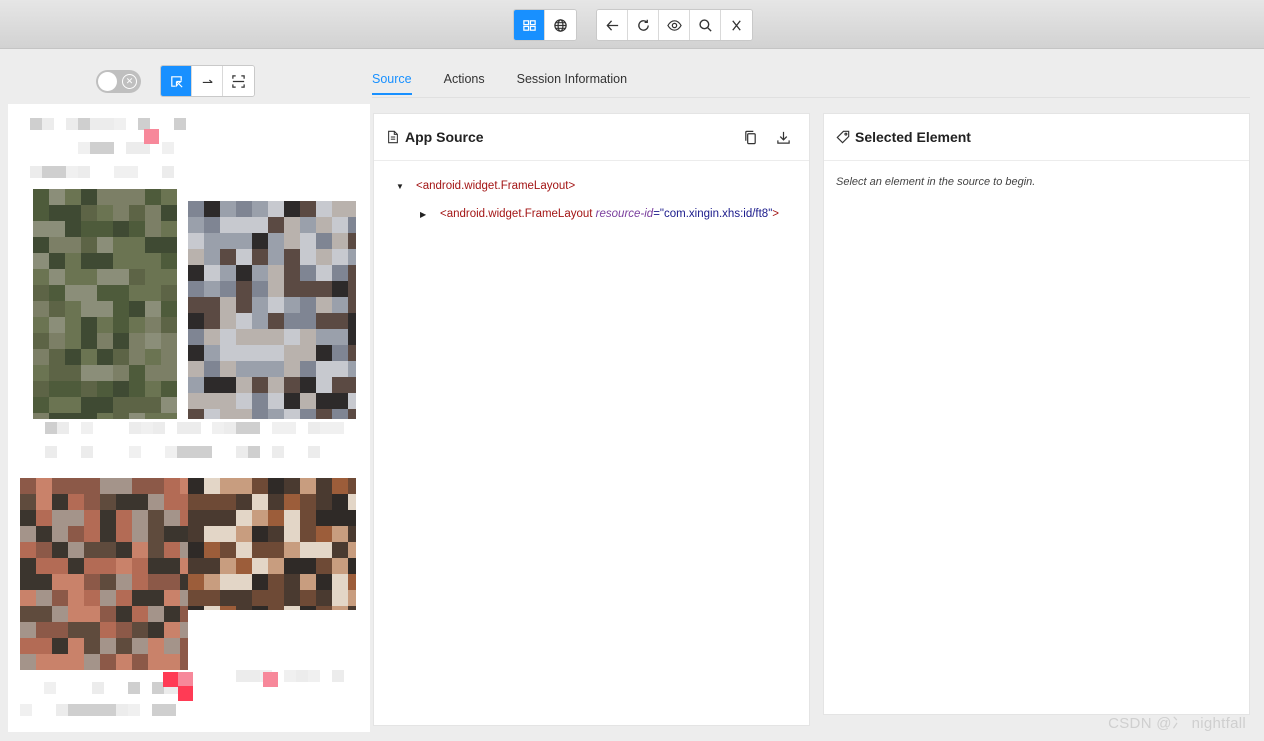 Image resolution: width=1264 pixels, height=741 pixels. I want to click on refresh-button, so click(643, 25).